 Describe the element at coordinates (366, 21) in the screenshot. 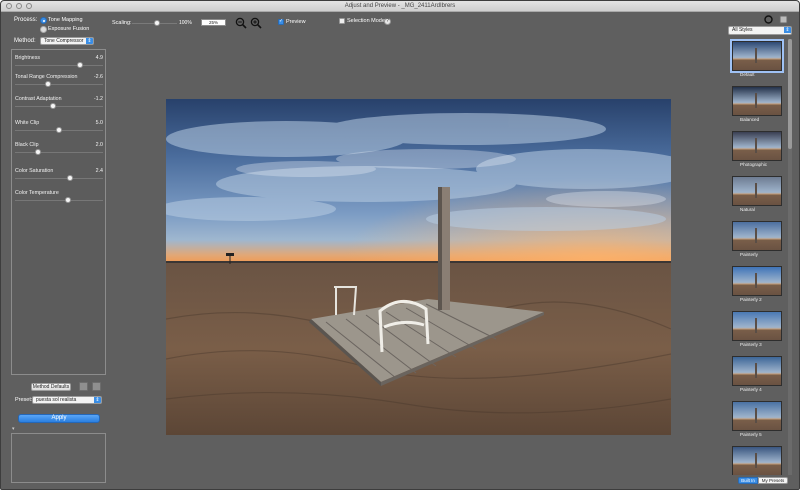

I see `selection-mode-label: Selection Mode` at that location.